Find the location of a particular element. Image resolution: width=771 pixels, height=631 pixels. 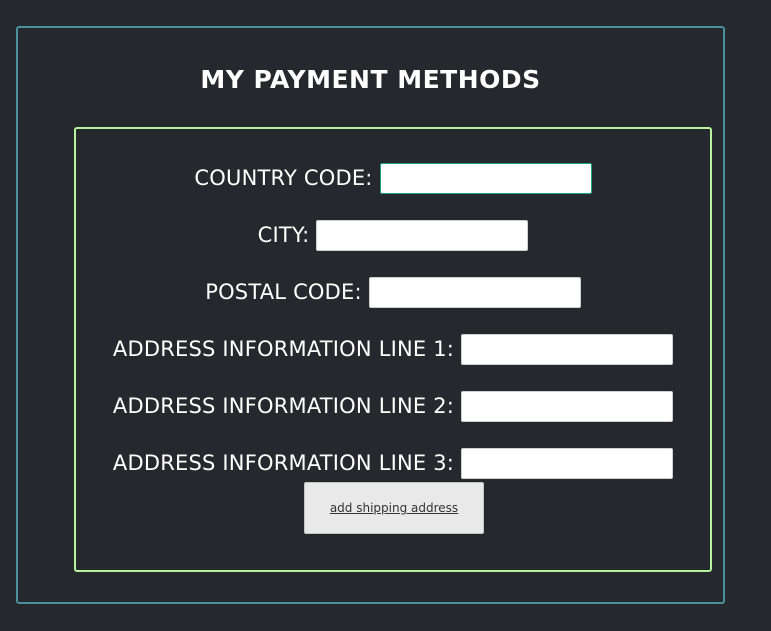

address-line-1-row: ADDRESS INFORMATION LINE 1: is located at coordinates (393, 349).